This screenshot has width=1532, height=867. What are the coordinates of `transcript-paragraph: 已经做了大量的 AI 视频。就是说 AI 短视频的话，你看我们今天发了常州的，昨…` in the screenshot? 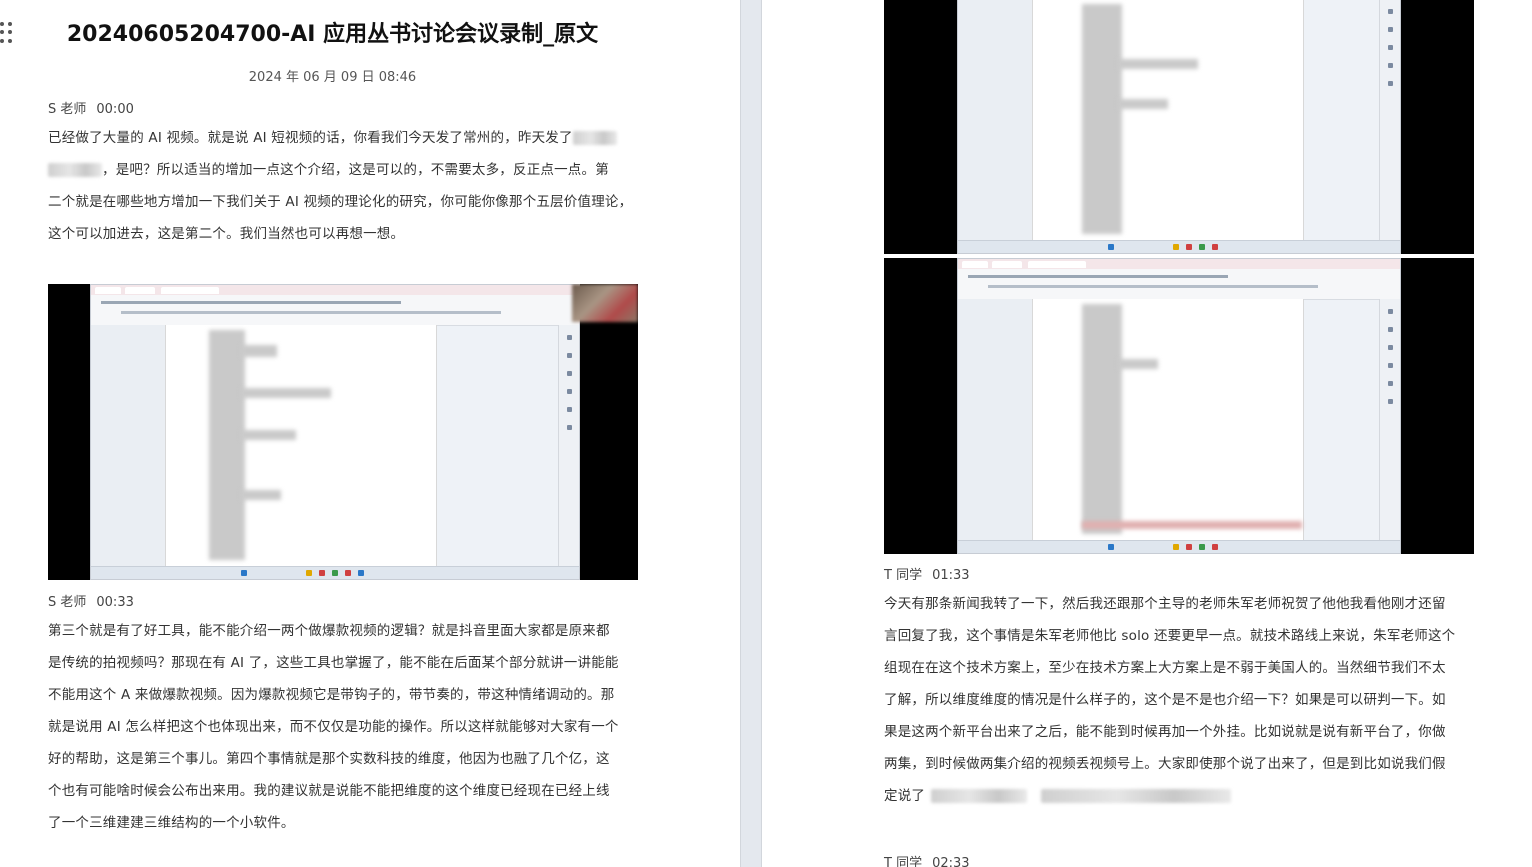 It's located at (340, 186).